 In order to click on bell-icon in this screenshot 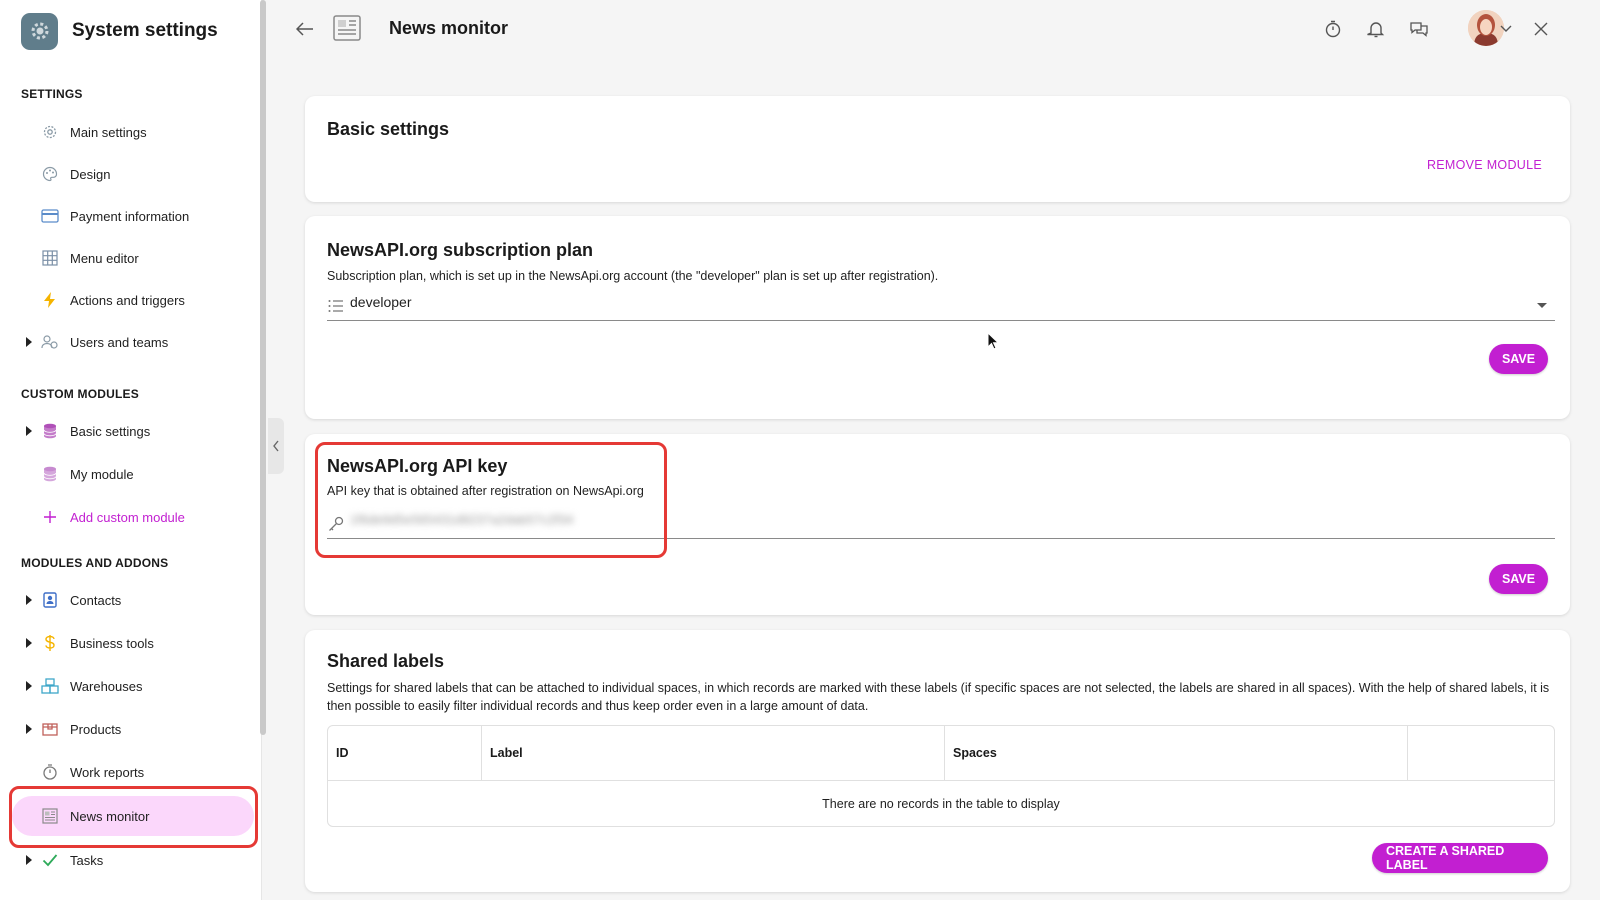, I will do `click(1376, 30)`.